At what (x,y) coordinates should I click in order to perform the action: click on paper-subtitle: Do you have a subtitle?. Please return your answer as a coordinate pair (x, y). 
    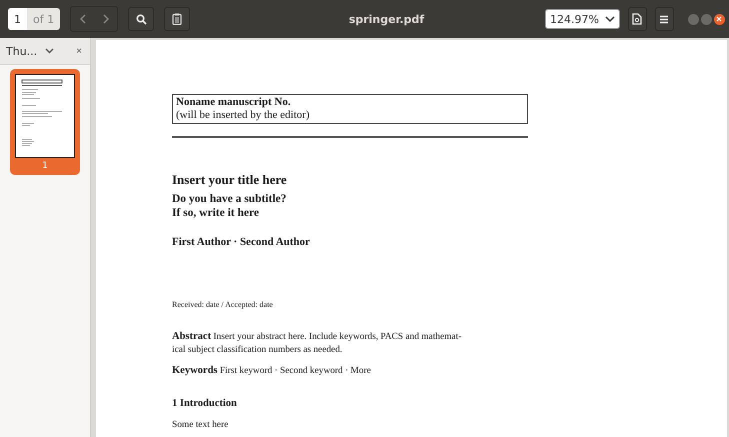
    Looking at the image, I should click on (230, 199).